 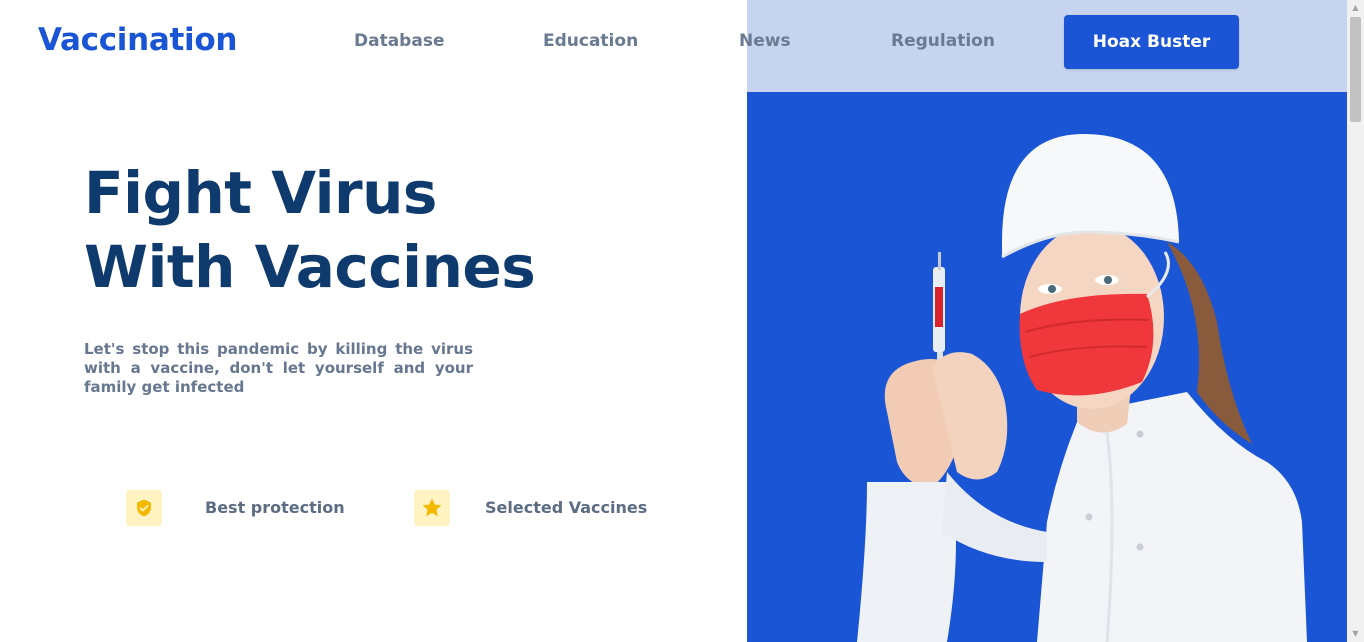 What do you see at coordinates (1355, 321) in the screenshot?
I see `vertical-scrollbar: ▲ ▼` at bounding box center [1355, 321].